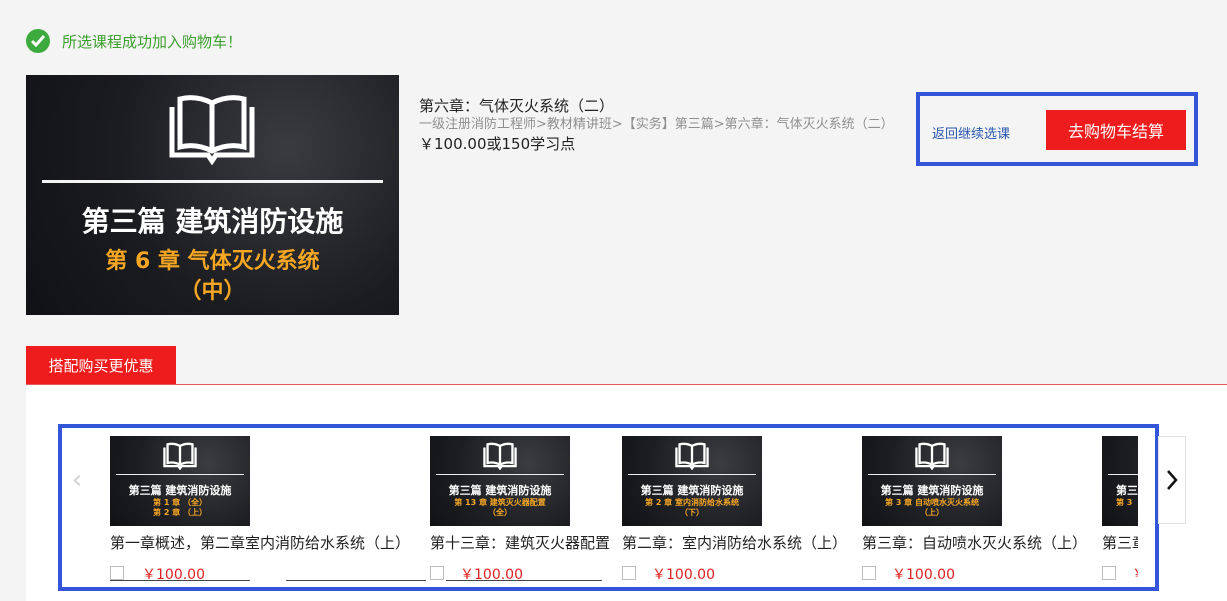  I want to click on banner-line2: 第 6 章 气体灭火系统, so click(212, 261).